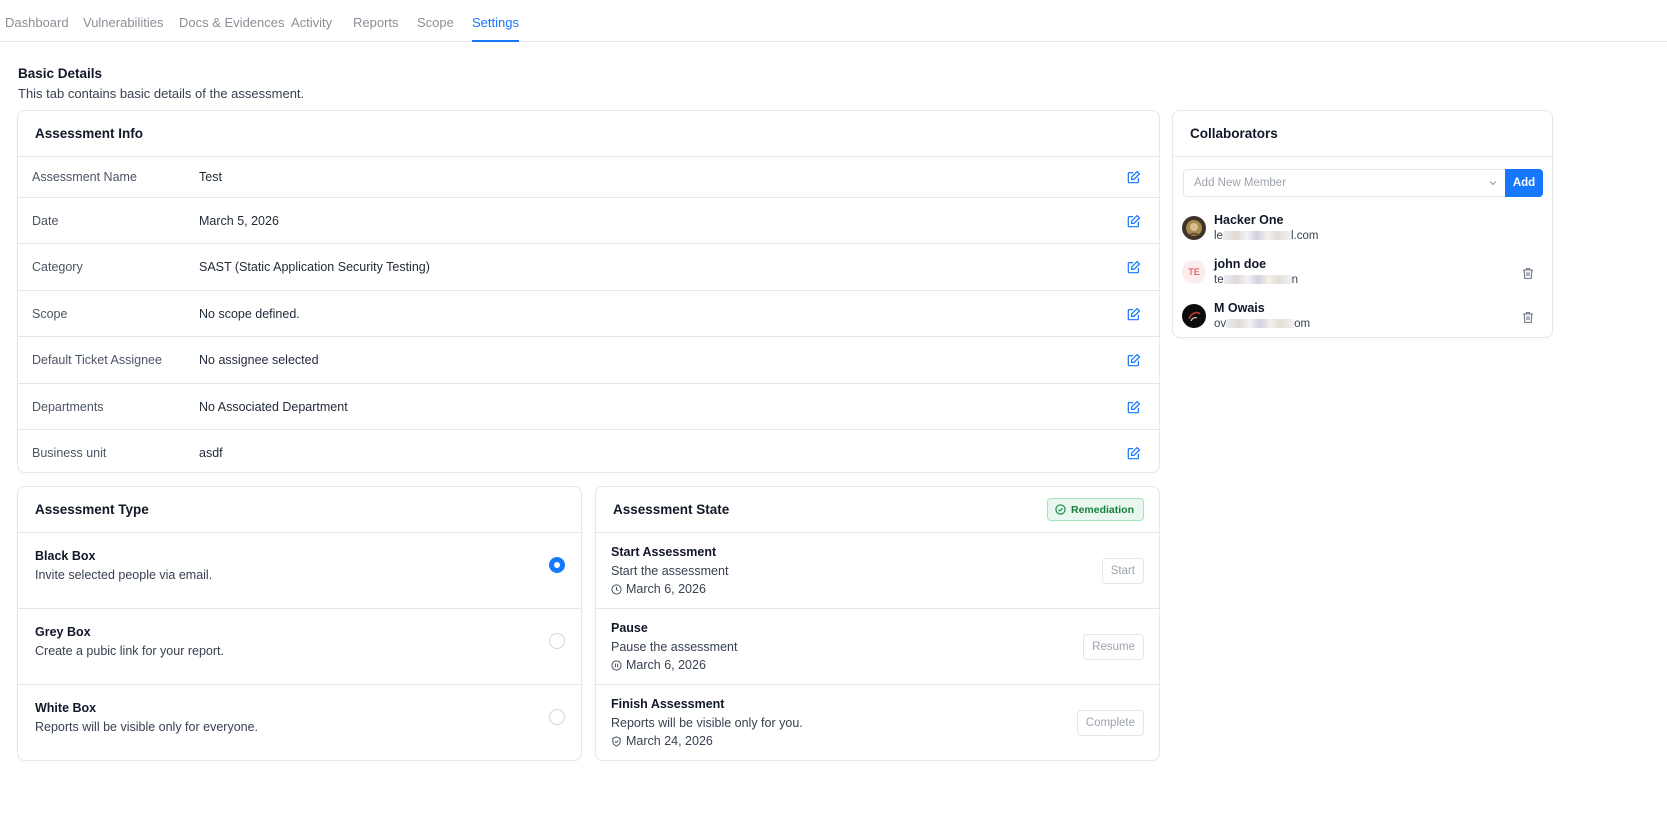  What do you see at coordinates (273, 406) in the screenshot?
I see `info-value: No Associated Department` at bounding box center [273, 406].